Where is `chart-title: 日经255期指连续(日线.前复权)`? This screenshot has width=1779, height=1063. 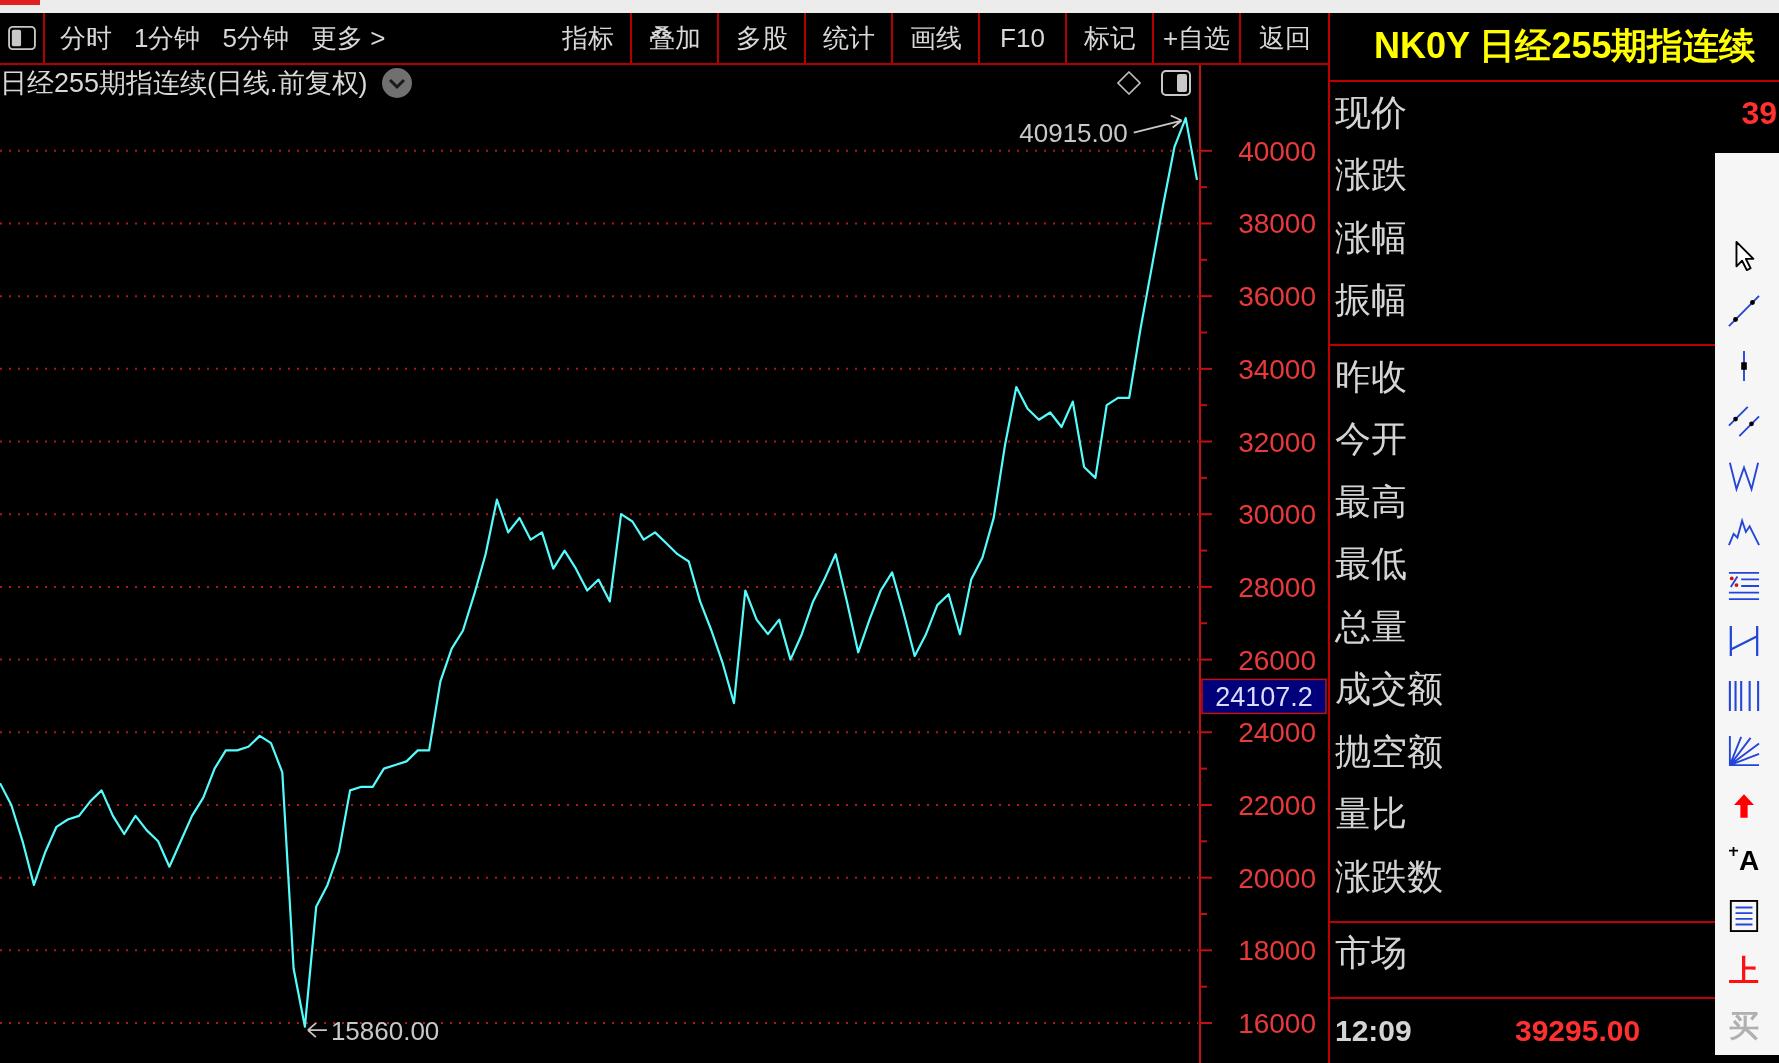 chart-title: 日经255期指连续(日线.前复权) is located at coordinates (184, 83).